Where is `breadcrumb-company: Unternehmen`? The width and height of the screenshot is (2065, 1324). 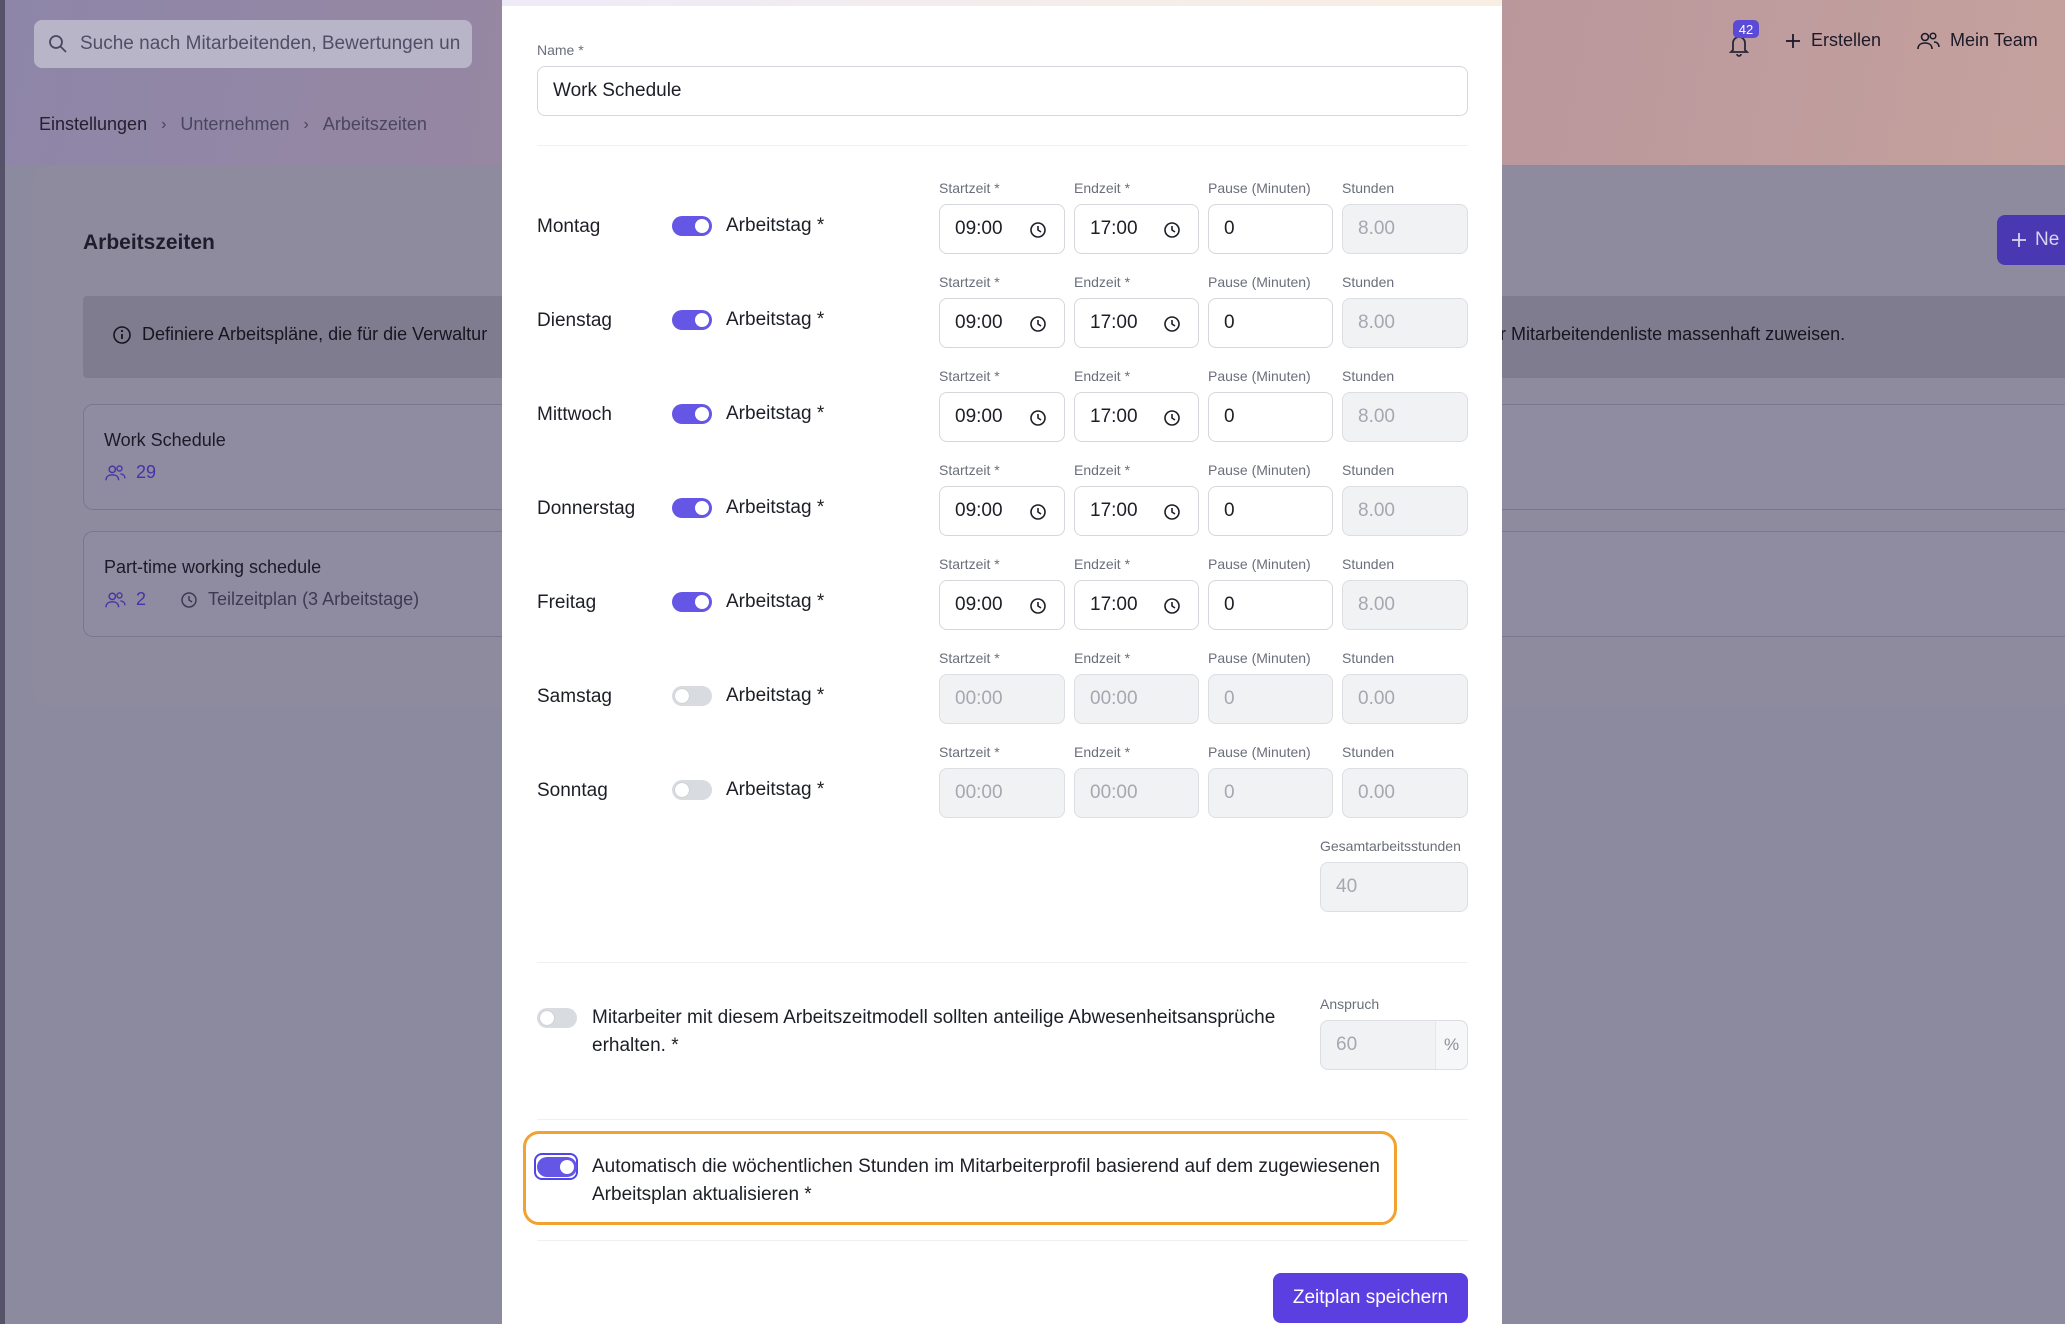 breadcrumb-company: Unternehmen is located at coordinates (234, 124).